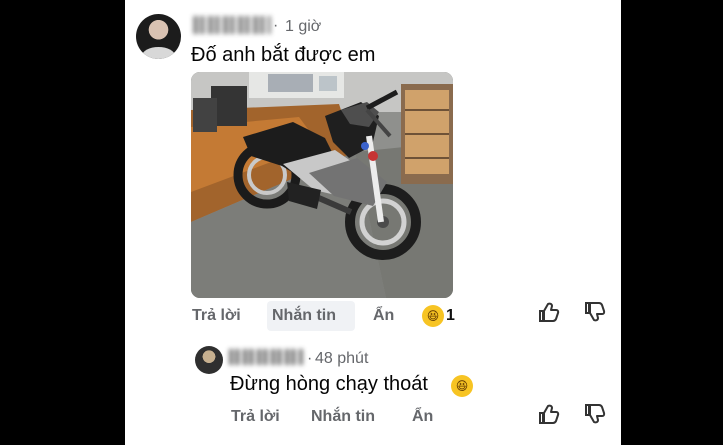 The width and height of the screenshot is (723, 445). What do you see at coordinates (158, 36) in the screenshot?
I see `commenter-avatar` at bounding box center [158, 36].